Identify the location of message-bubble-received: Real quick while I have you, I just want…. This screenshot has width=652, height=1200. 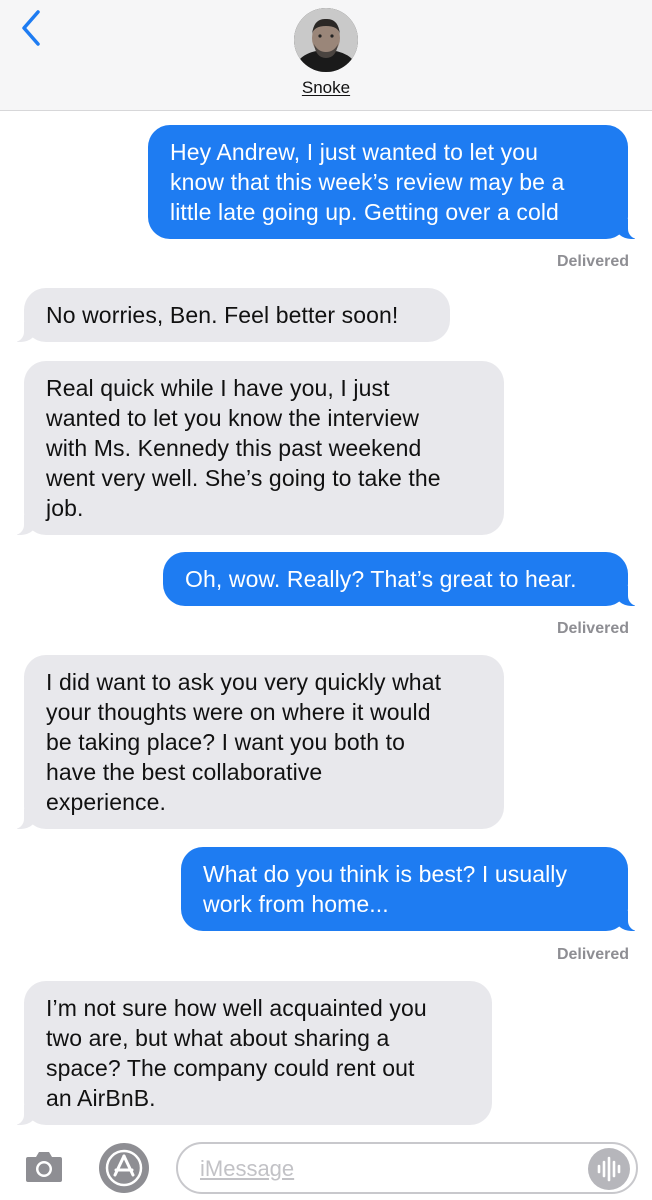
(256, 448).